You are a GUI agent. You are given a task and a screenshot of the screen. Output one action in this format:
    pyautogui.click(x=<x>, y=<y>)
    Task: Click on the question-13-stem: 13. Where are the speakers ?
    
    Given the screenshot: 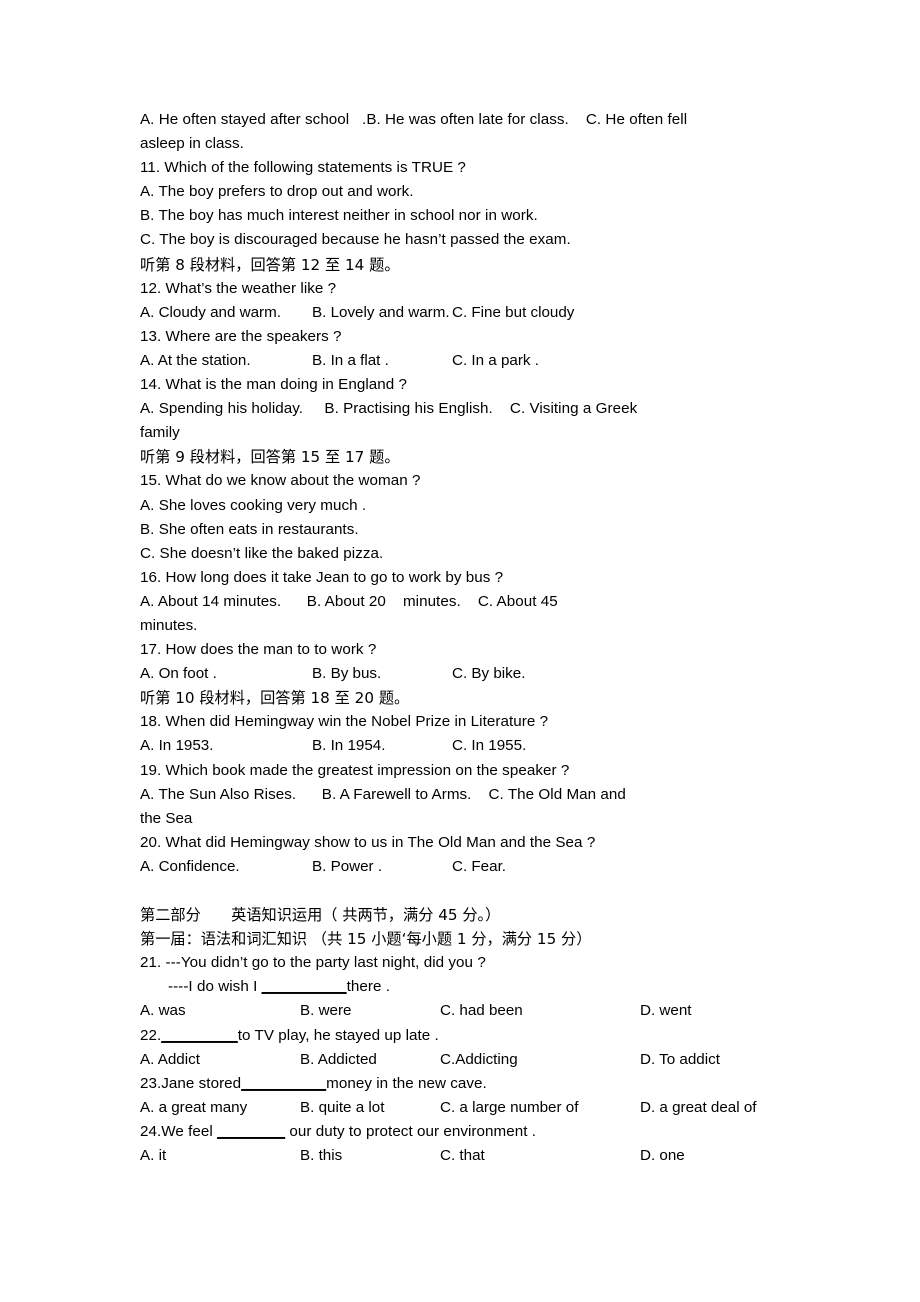 What is the action you would take?
    pyautogui.click(x=241, y=336)
    